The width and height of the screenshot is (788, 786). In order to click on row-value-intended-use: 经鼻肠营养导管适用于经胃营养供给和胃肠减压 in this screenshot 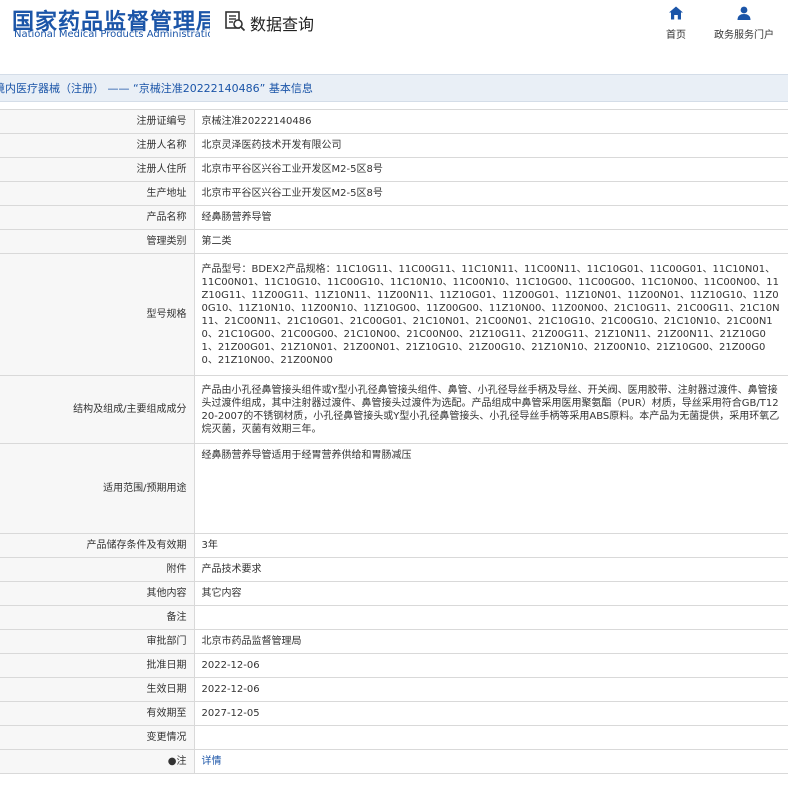, I will do `click(490, 488)`.